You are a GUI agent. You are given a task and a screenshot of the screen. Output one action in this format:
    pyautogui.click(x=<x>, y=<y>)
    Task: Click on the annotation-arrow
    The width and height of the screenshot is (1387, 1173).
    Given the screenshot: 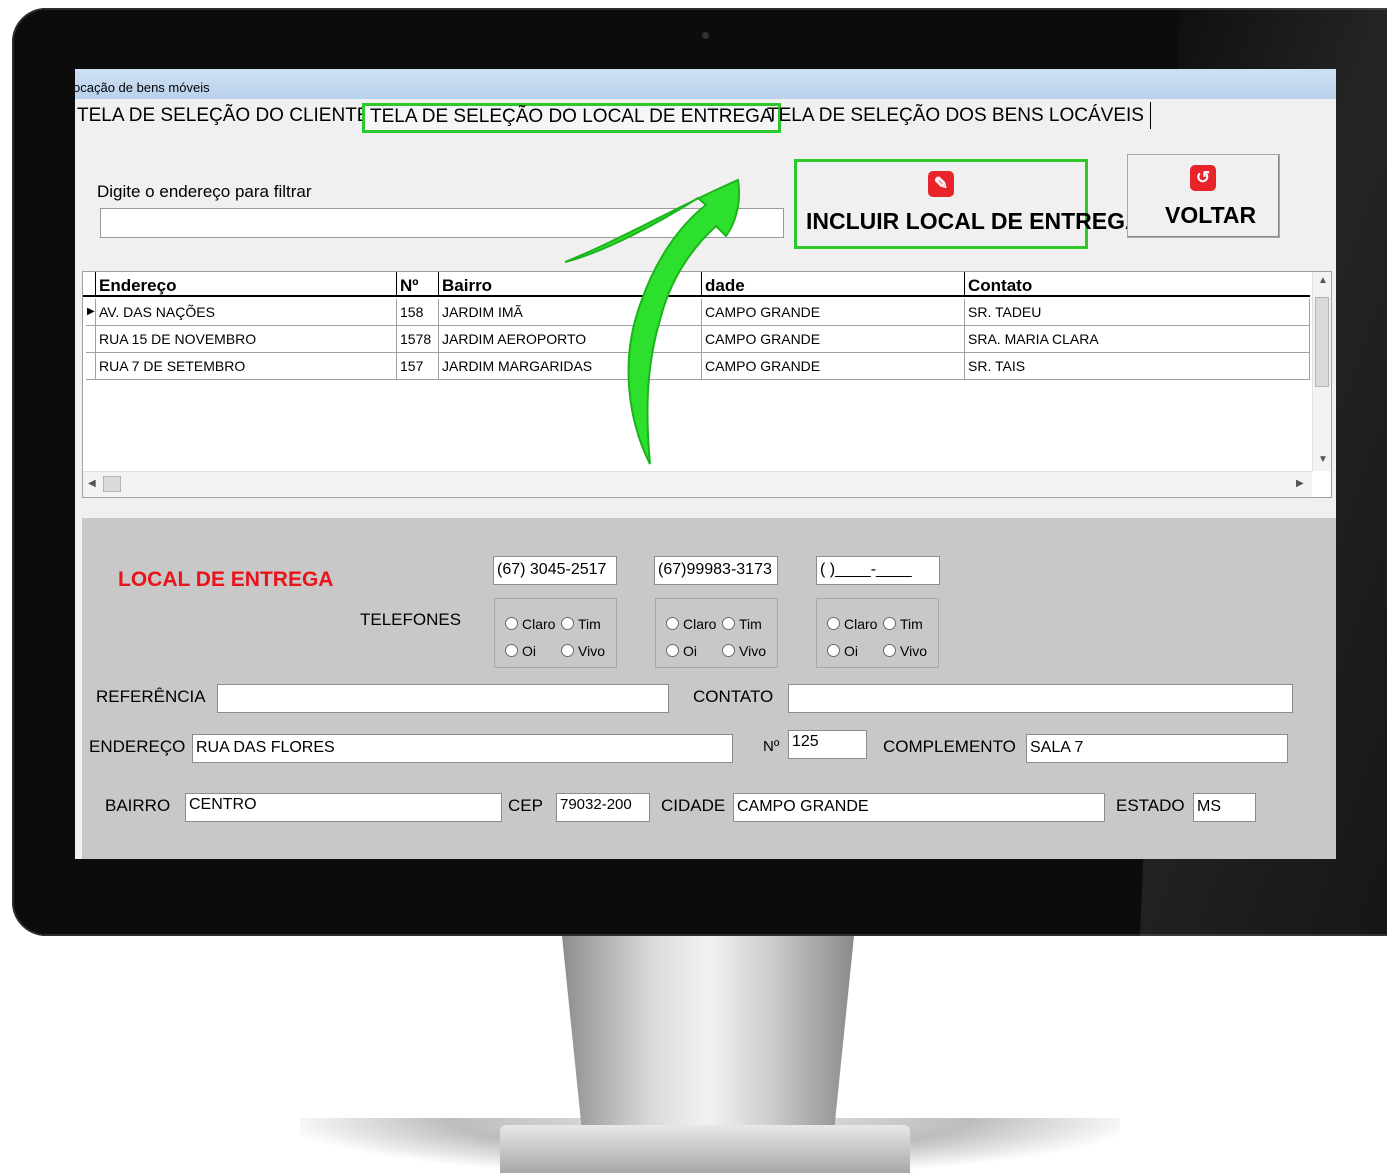 What is the action you would take?
    pyautogui.click(x=652, y=321)
    